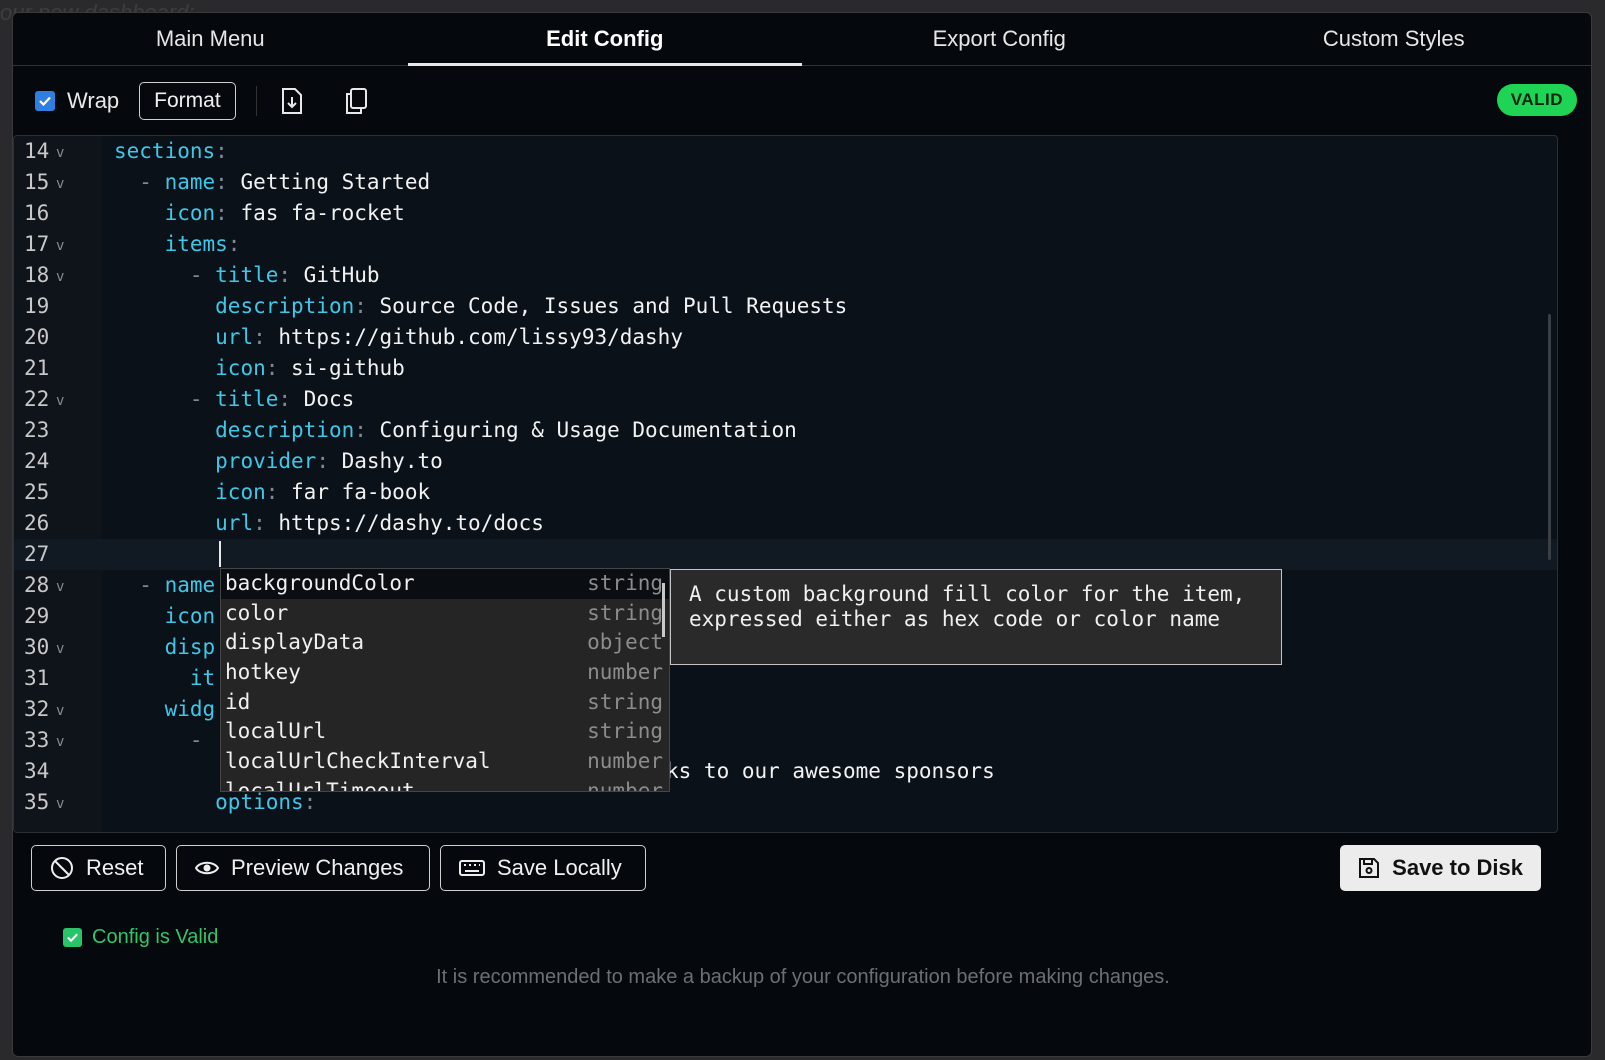 Image resolution: width=1605 pixels, height=1060 pixels. Describe the element at coordinates (207, 868) in the screenshot. I see `eye-icon` at that location.